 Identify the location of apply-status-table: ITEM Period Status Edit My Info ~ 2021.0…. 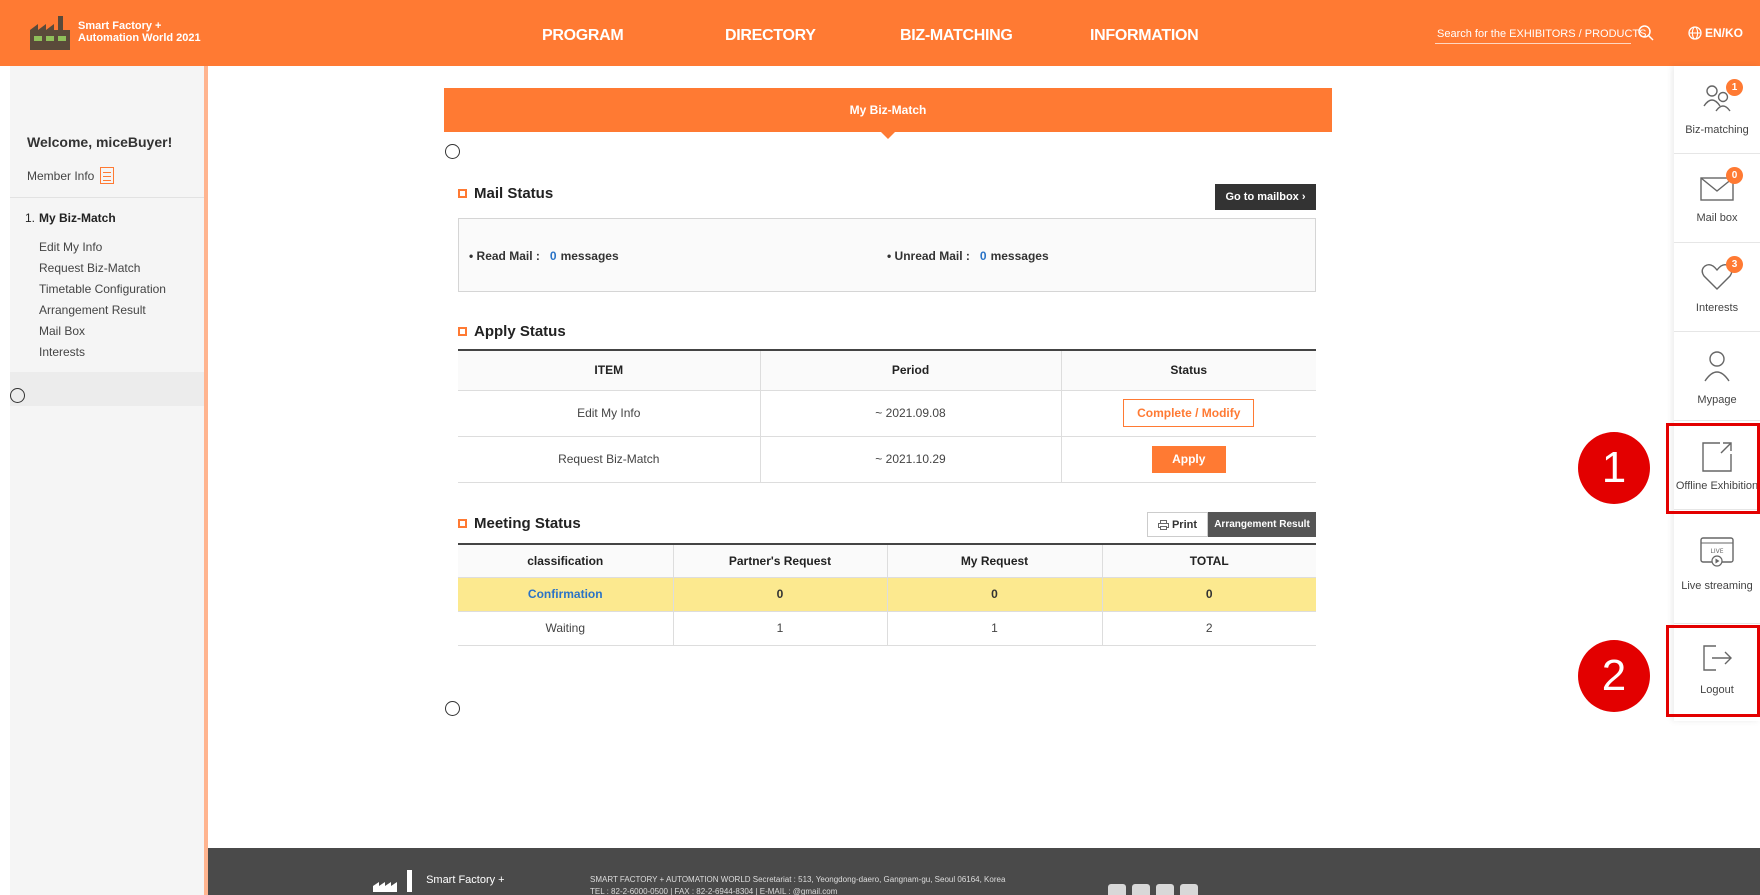
(887, 416).